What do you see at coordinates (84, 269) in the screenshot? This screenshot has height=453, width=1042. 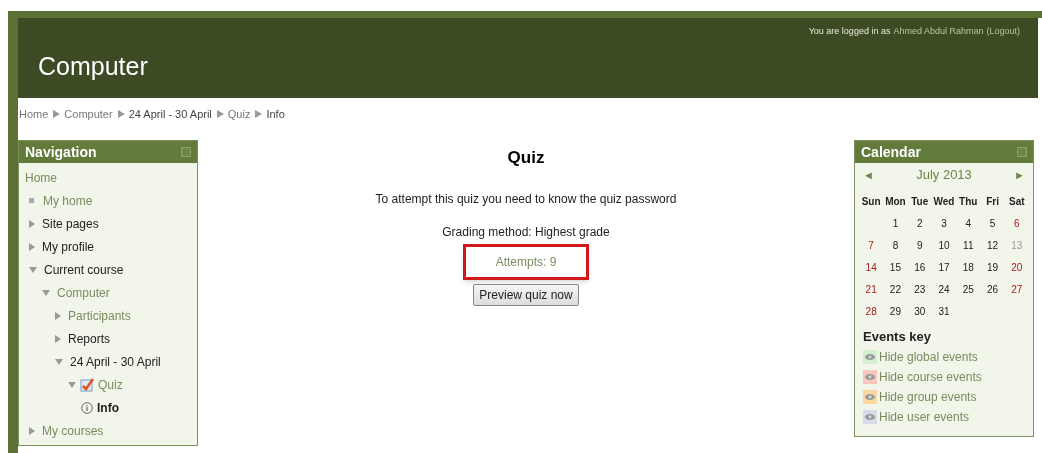 I see `nav-item: Current course` at bounding box center [84, 269].